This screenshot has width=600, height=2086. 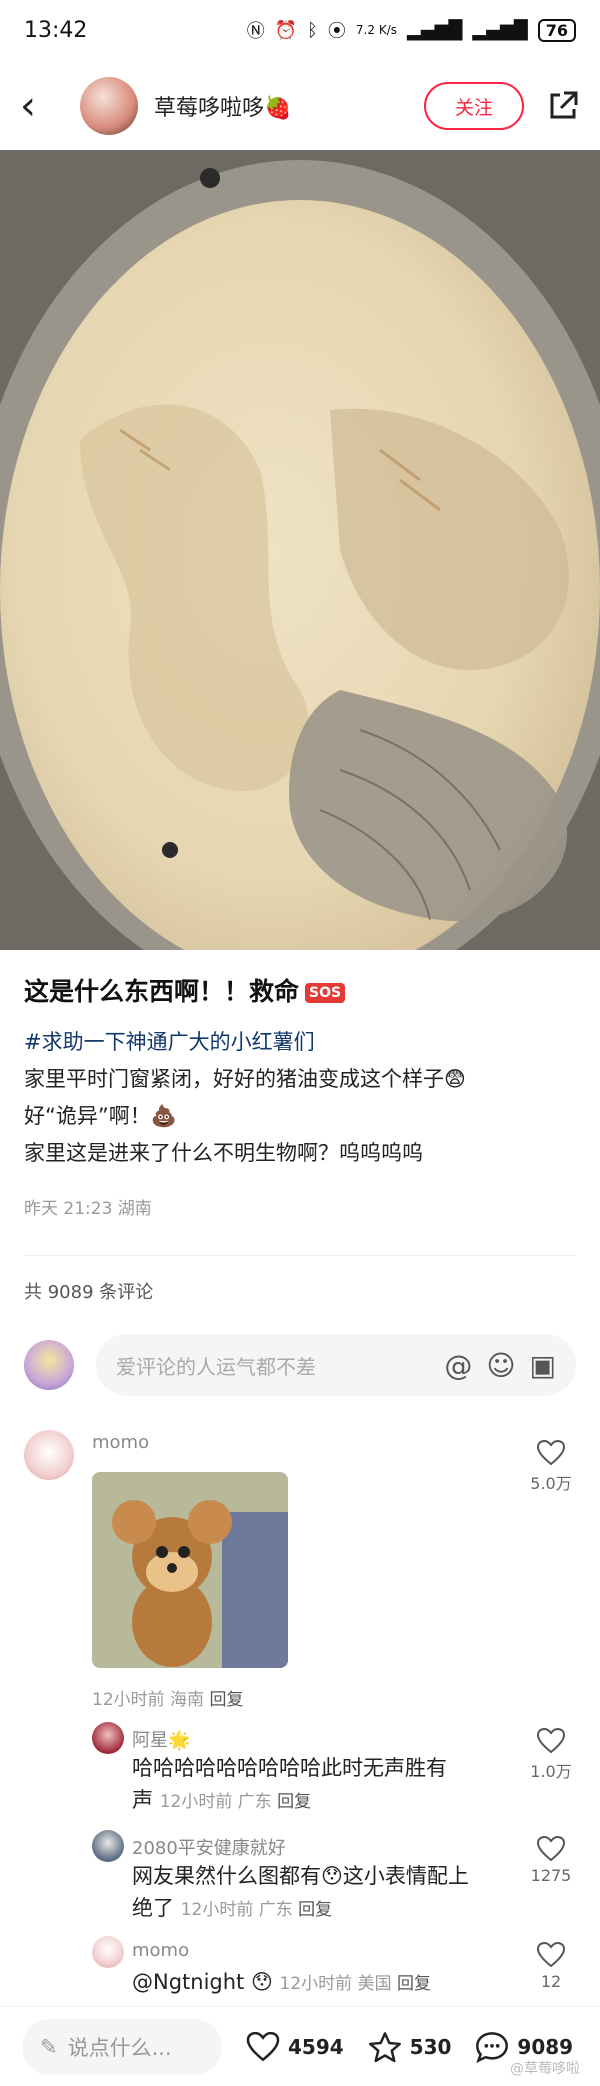 What do you see at coordinates (289, 1768) in the screenshot?
I see `comment-text: 哈哈哈哈哈哈哈哈哈此时无声胜有` at bounding box center [289, 1768].